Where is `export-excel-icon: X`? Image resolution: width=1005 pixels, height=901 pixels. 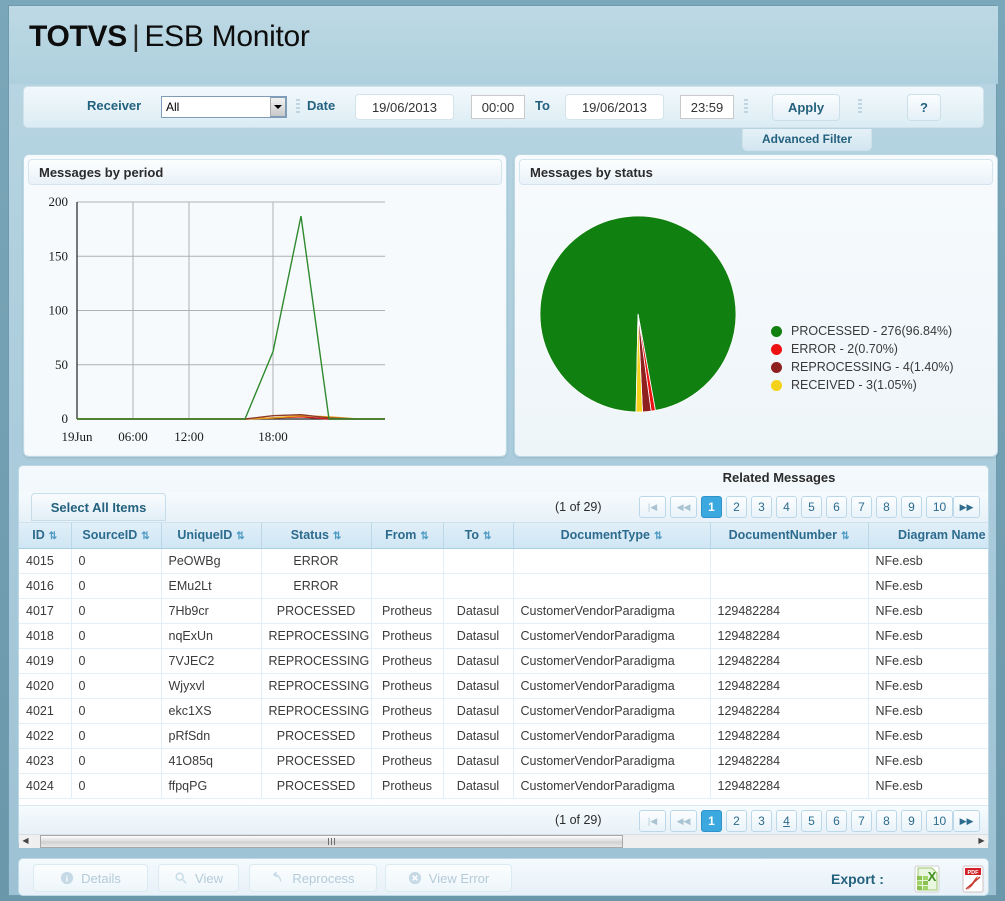
export-excel-icon: X is located at coordinates (927, 879).